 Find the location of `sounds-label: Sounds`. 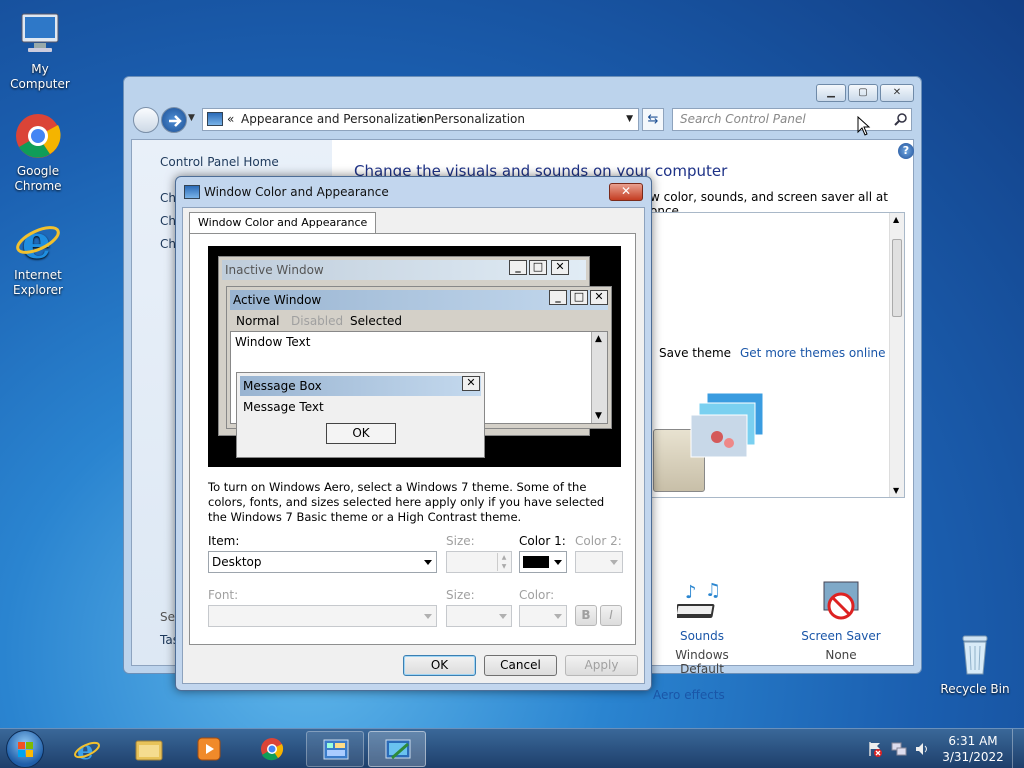

sounds-label: Sounds is located at coordinates (702, 636).